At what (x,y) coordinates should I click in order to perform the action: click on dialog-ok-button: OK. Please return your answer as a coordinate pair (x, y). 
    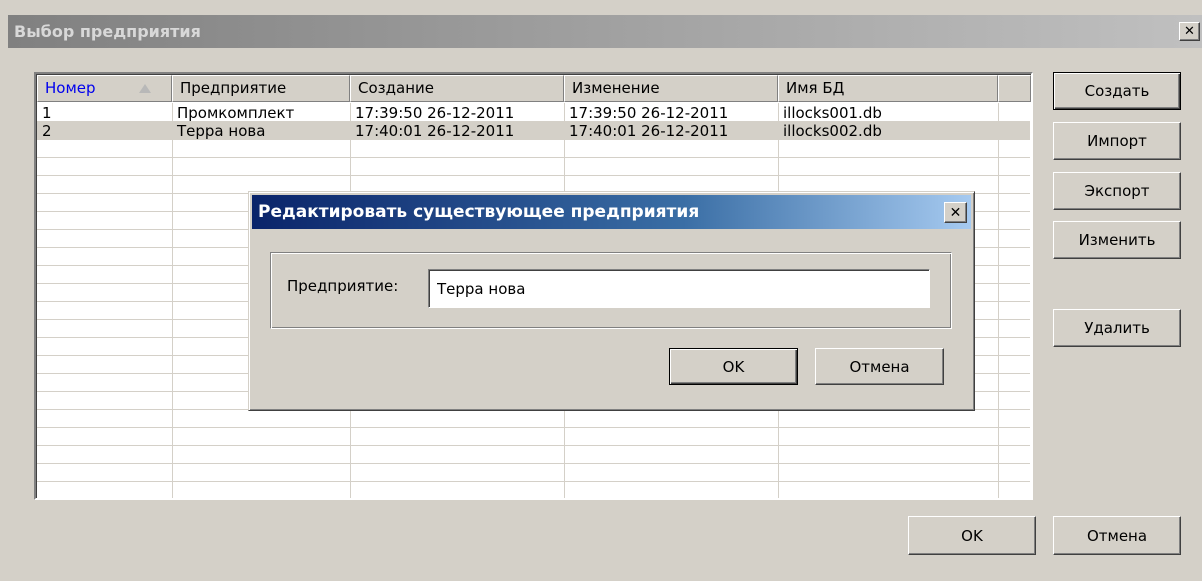
    Looking at the image, I should click on (733, 366).